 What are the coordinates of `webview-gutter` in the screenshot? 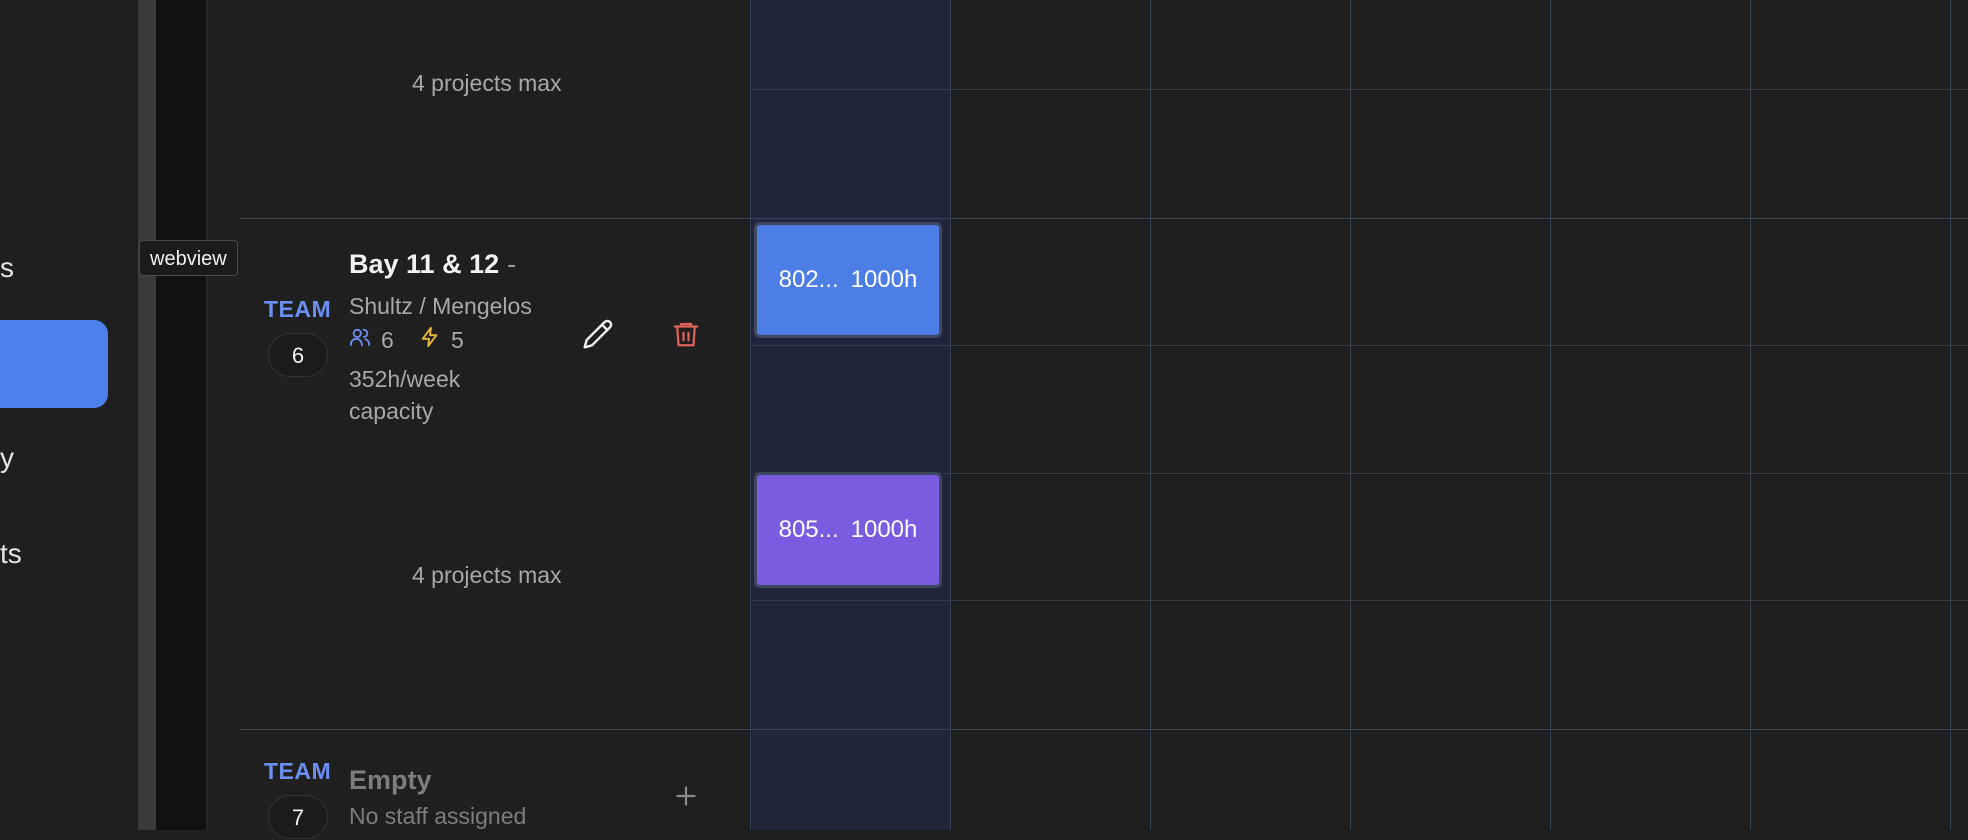 It's located at (181, 415).